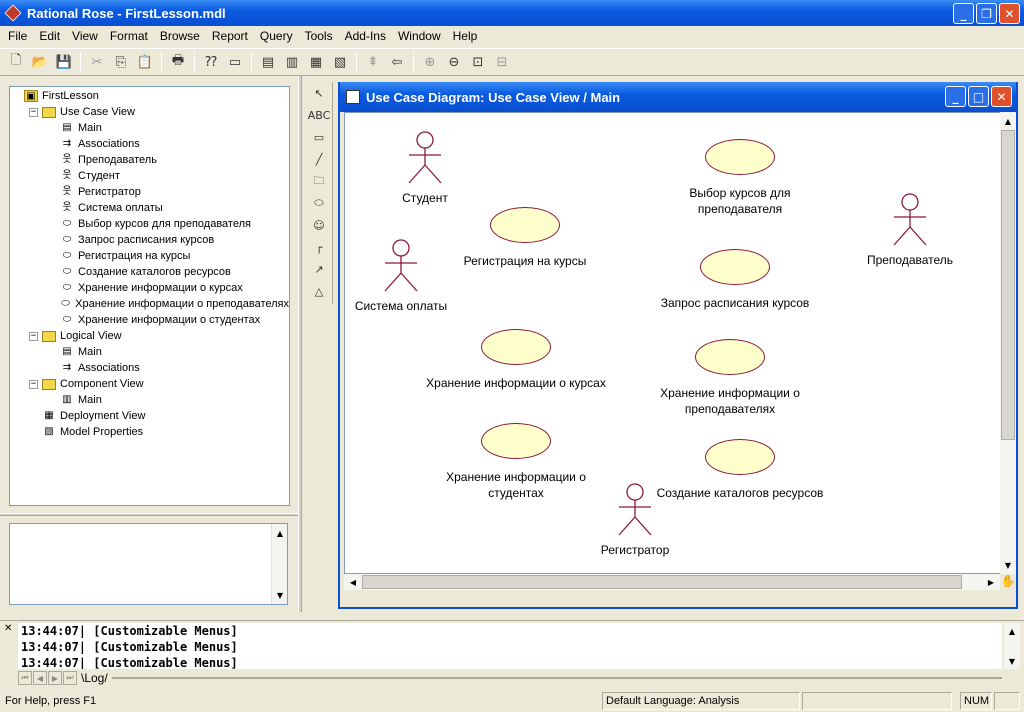  What do you see at coordinates (145, 62) in the screenshot?
I see `paste-icon: 📋` at bounding box center [145, 62].